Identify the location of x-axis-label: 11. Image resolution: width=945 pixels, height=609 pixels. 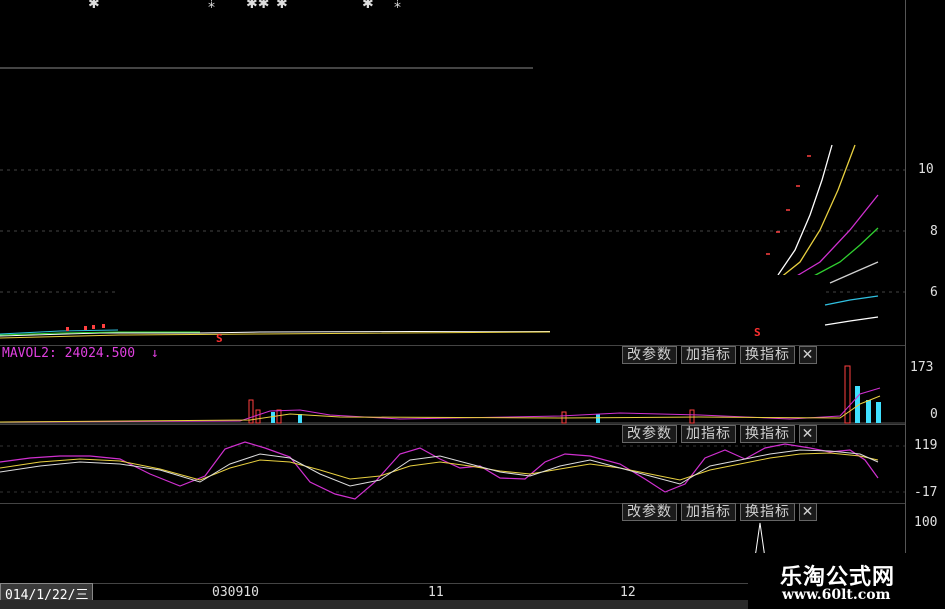
(436, 592).